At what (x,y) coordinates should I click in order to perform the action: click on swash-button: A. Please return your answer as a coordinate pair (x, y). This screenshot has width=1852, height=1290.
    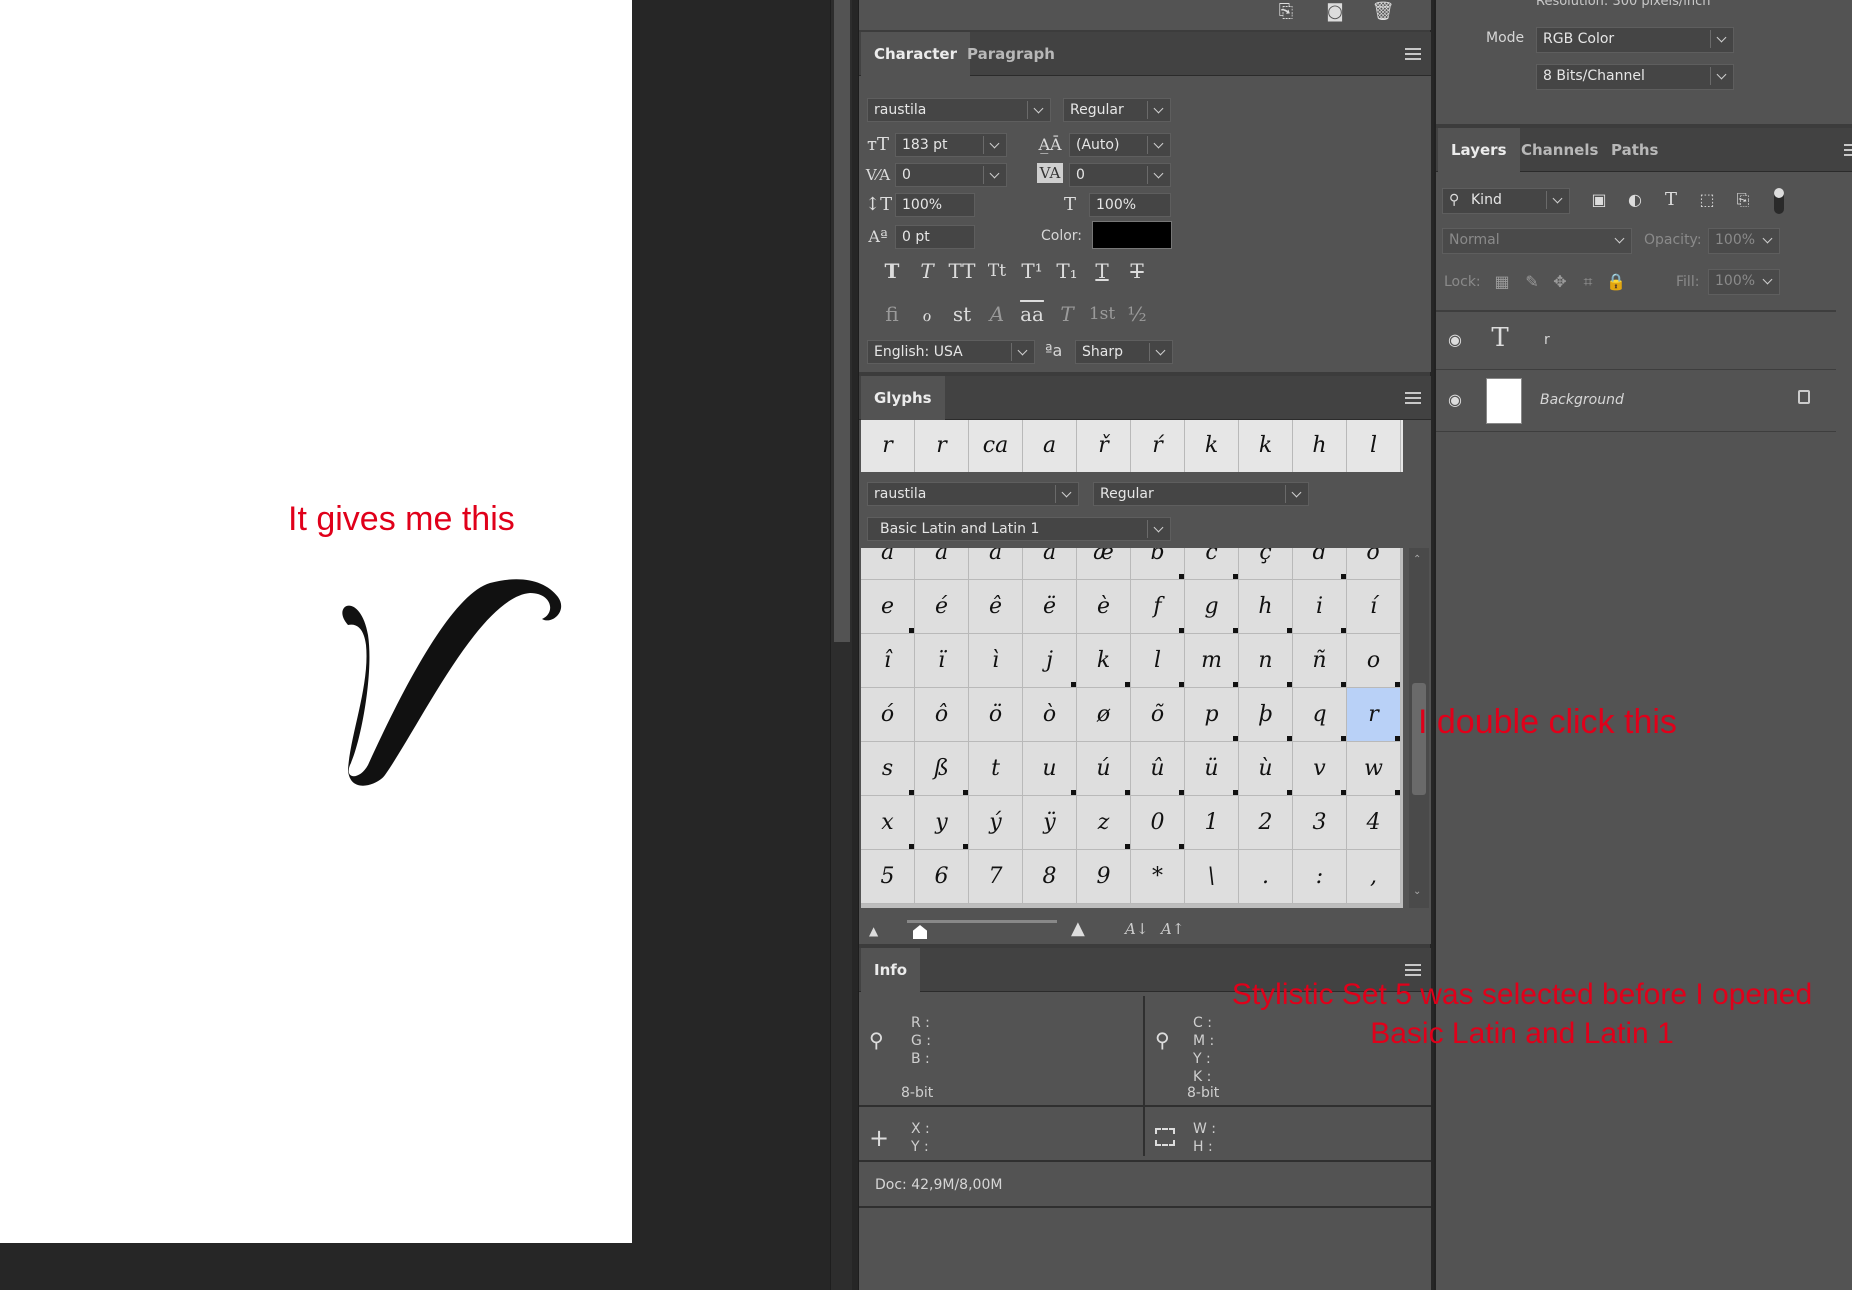
    Looking at the image, I should click on (997, 314).